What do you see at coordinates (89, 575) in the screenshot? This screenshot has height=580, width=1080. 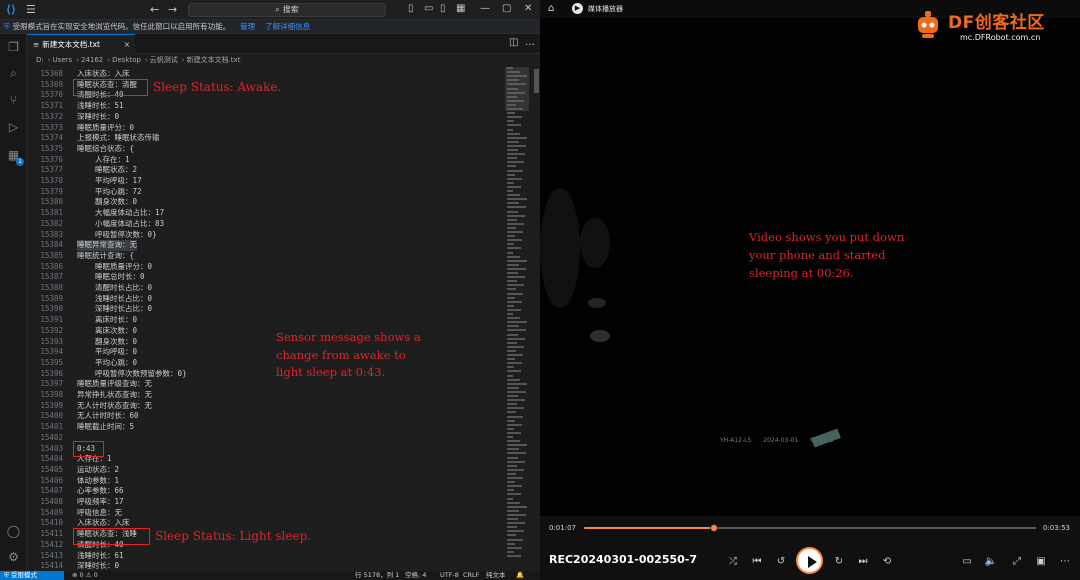 I see `warning-icon: ⚠` at bounding box center [89, 575].